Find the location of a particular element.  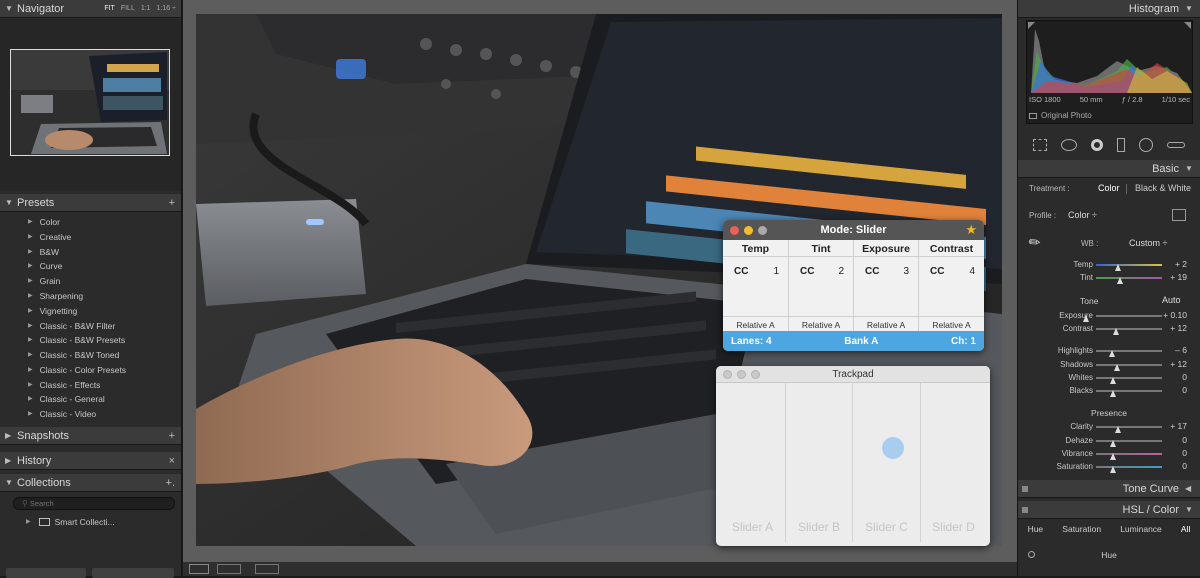

profile-browser-icon is located at coordinates (1179, 215).